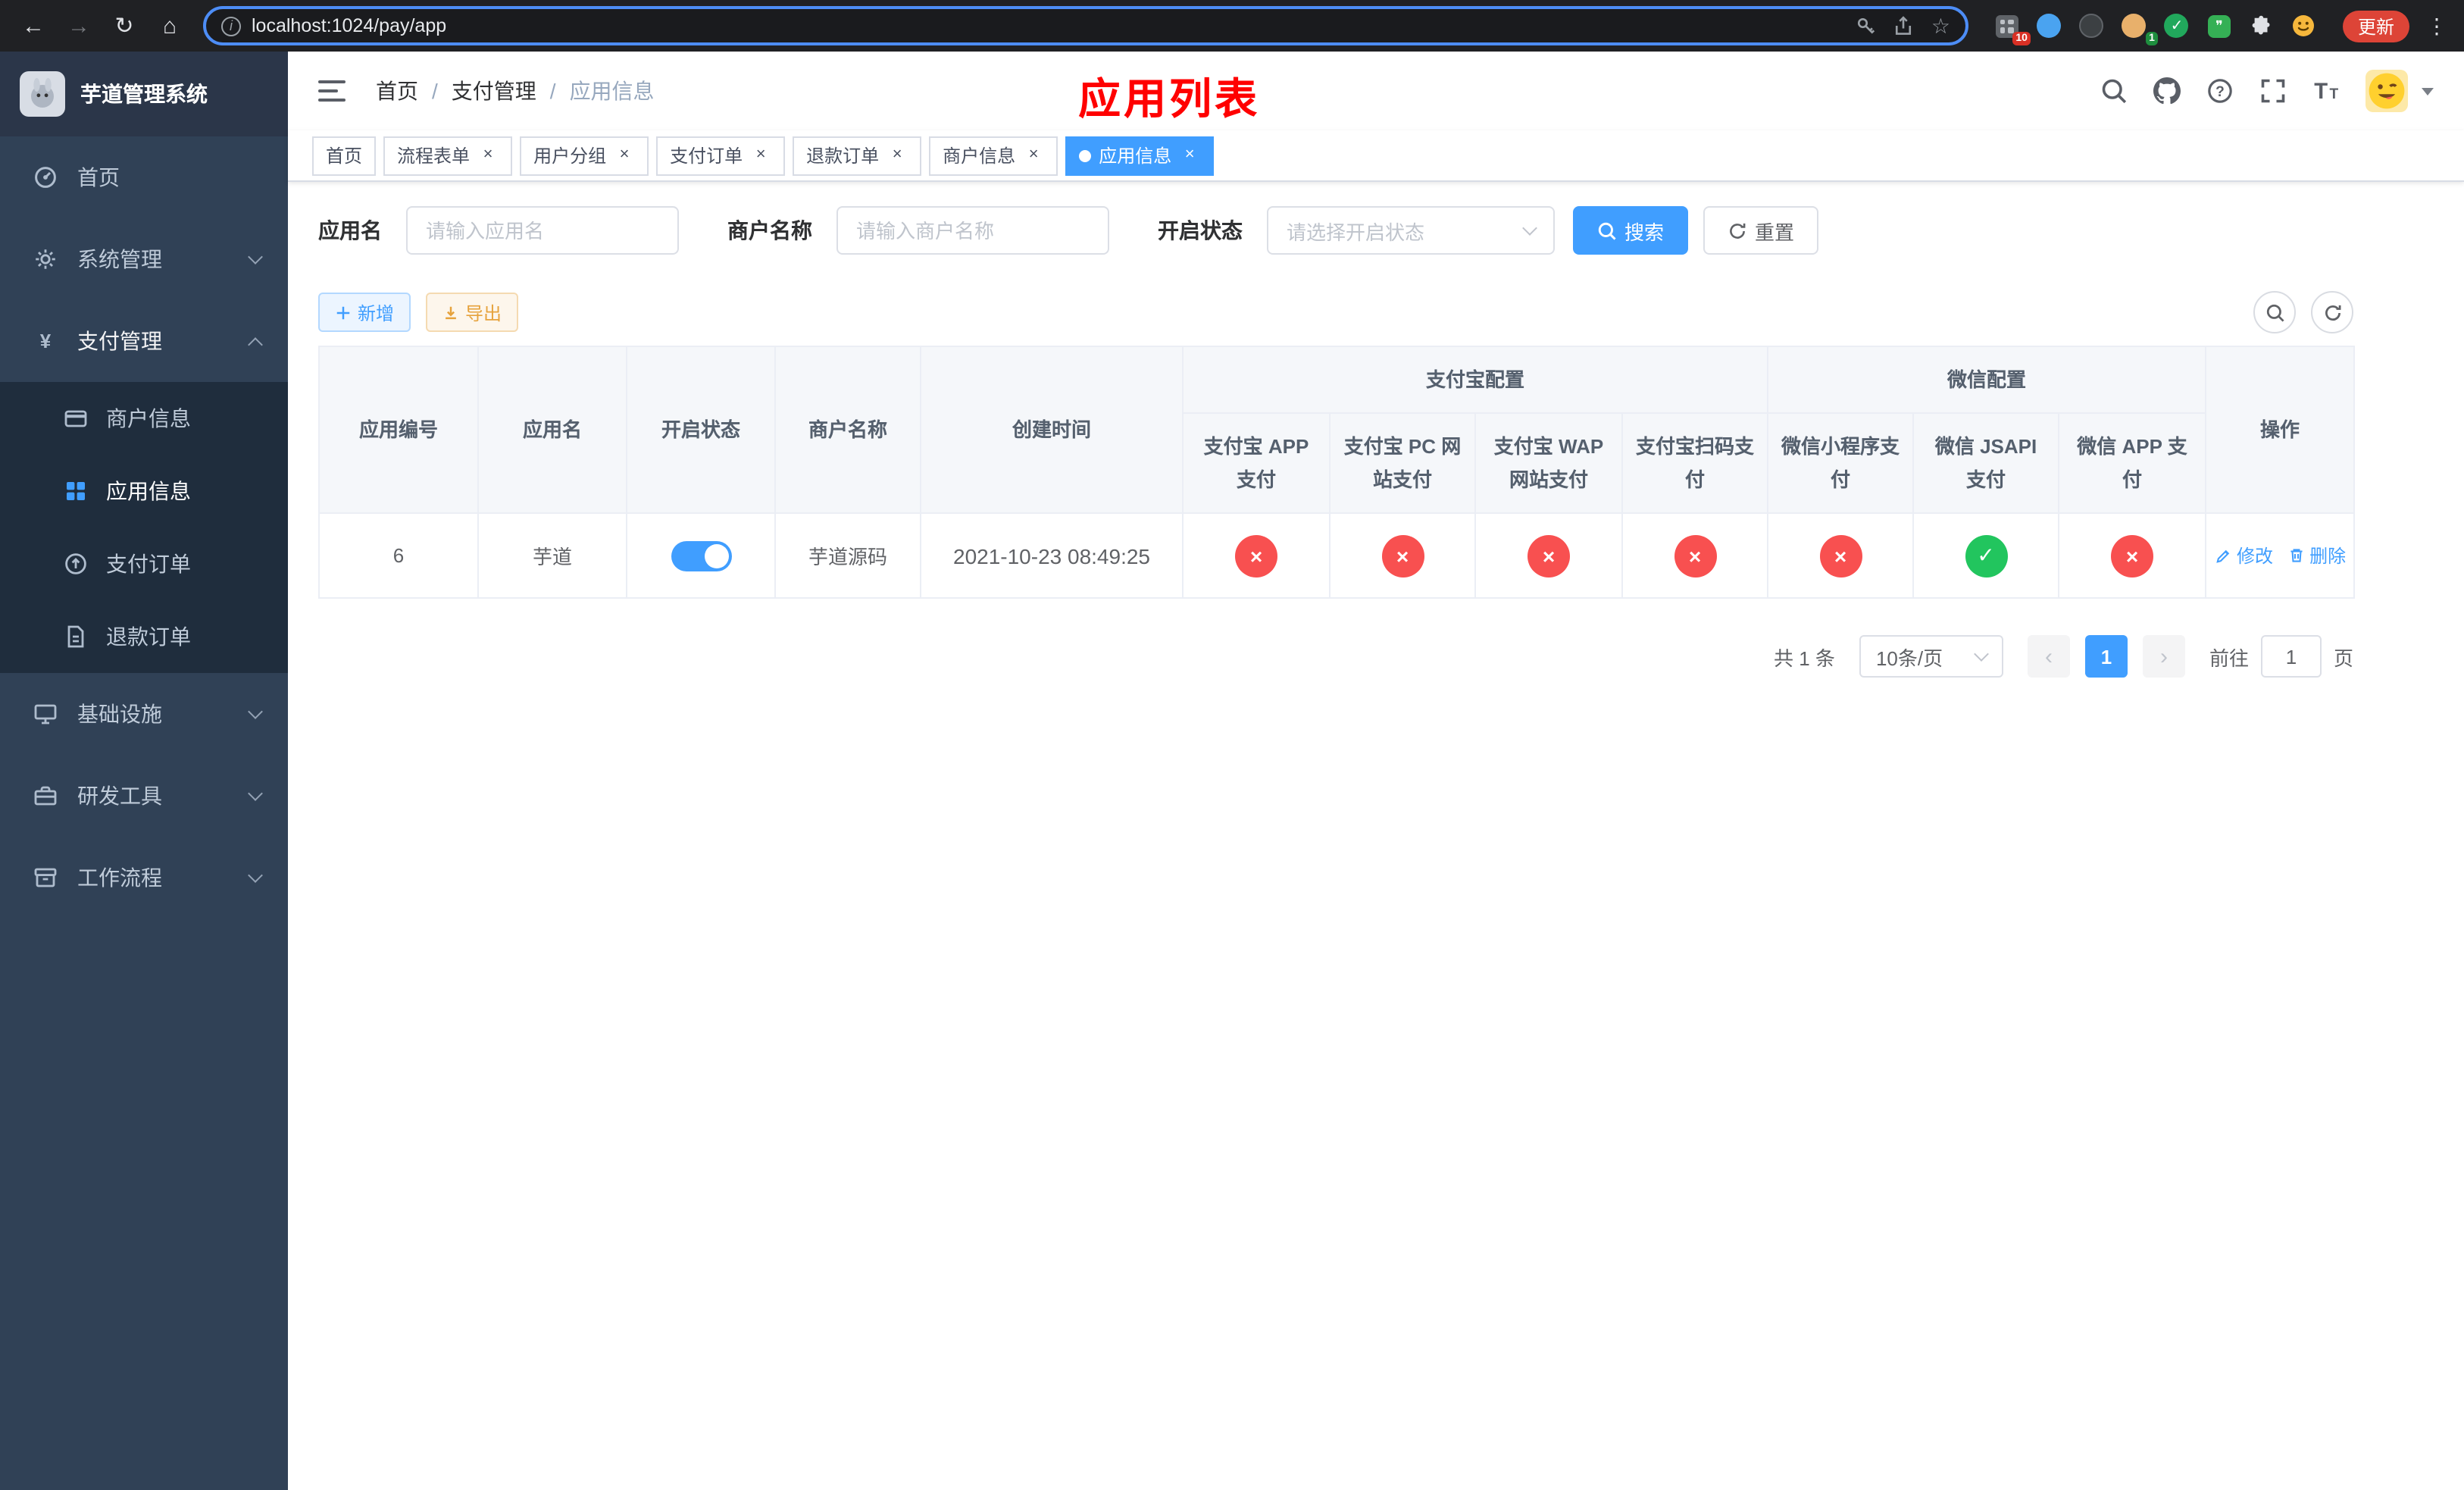  What do you see at coordinates (397, 91) in the screenshot?
I see `breadcrumb-home: 首页` at bounding box center [397, 91].